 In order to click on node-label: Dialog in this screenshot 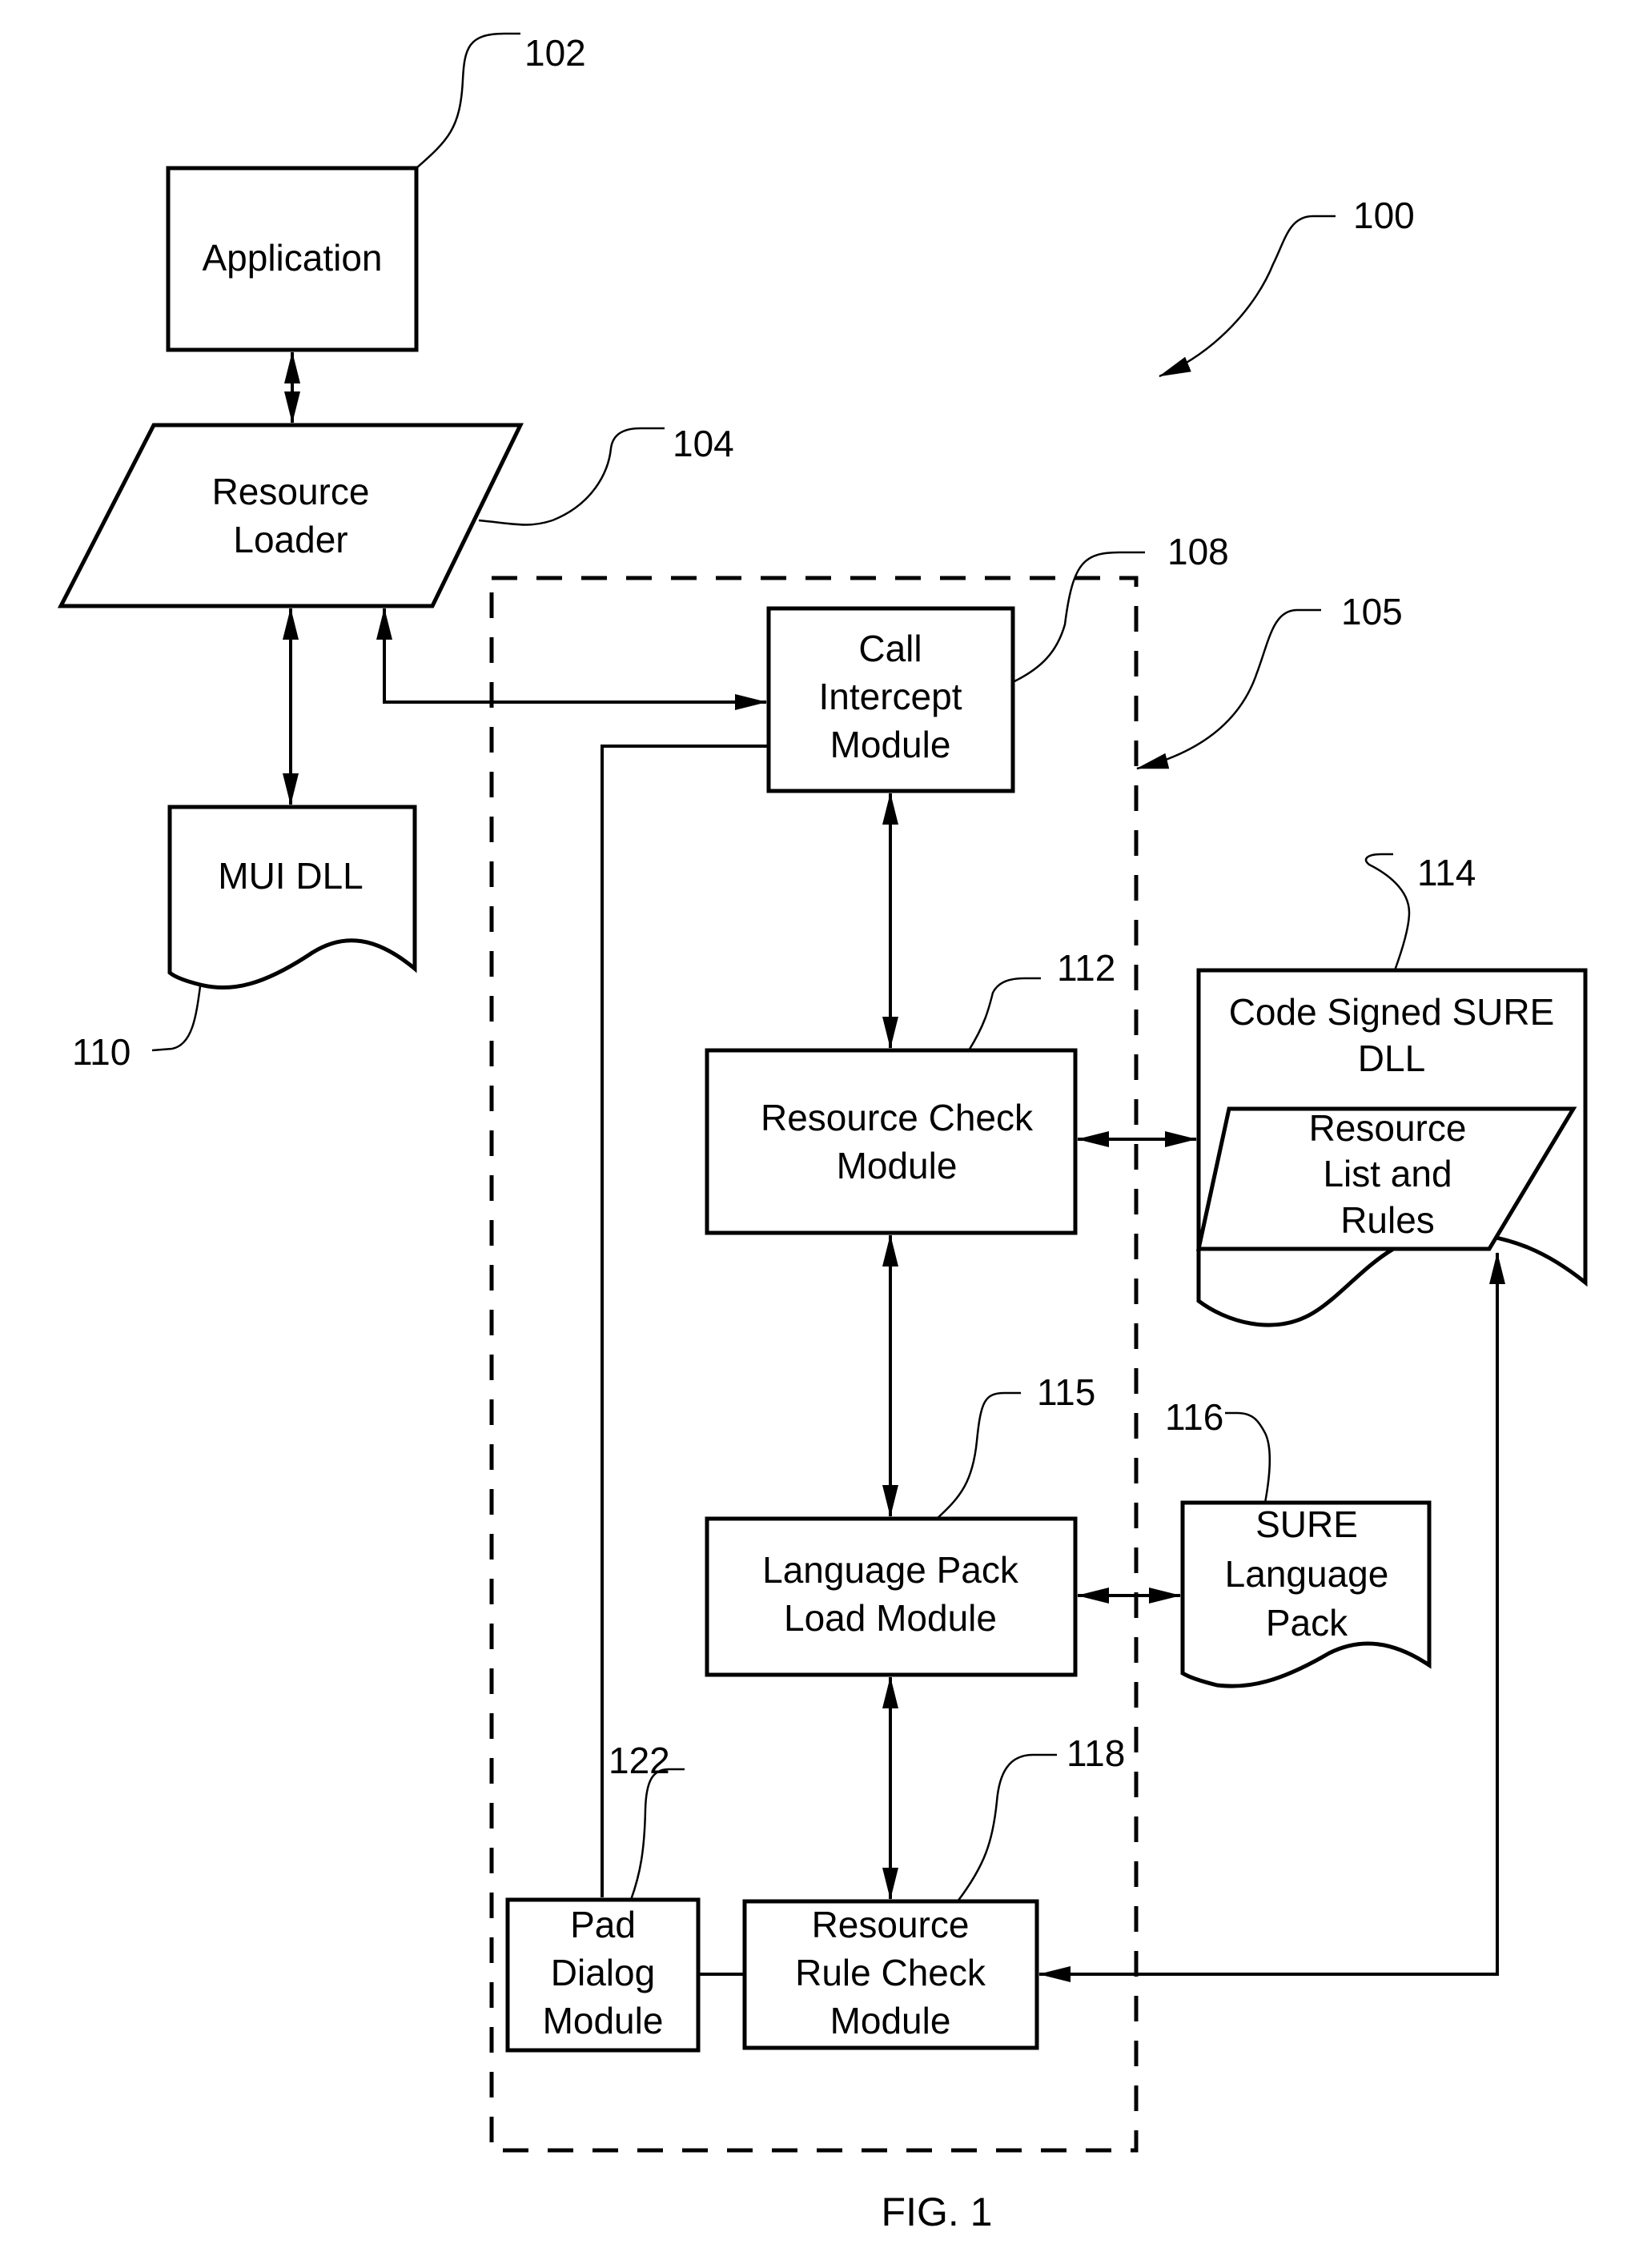, I will do `click(603, 1972)`.